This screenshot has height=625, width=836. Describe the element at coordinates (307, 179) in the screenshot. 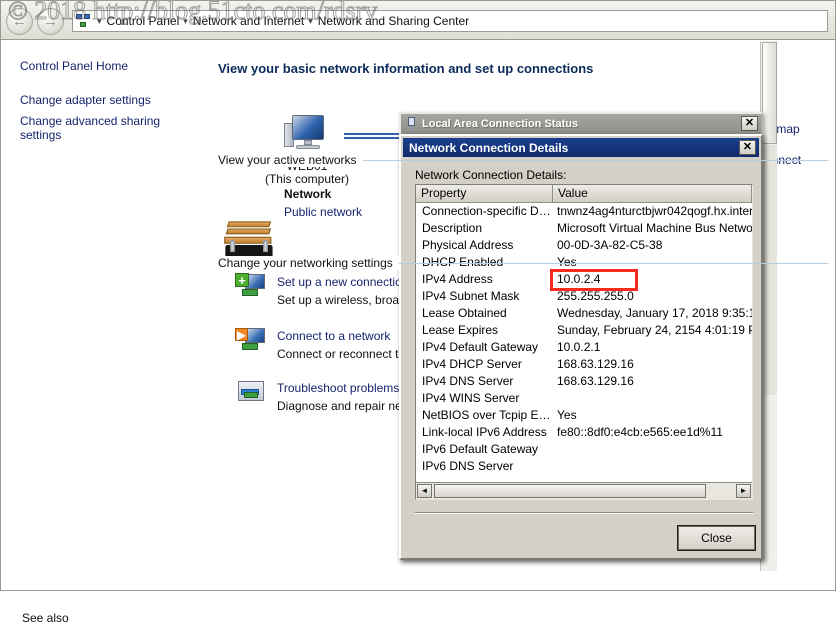

I see `computer-sub-label: (This computer)` at that location.